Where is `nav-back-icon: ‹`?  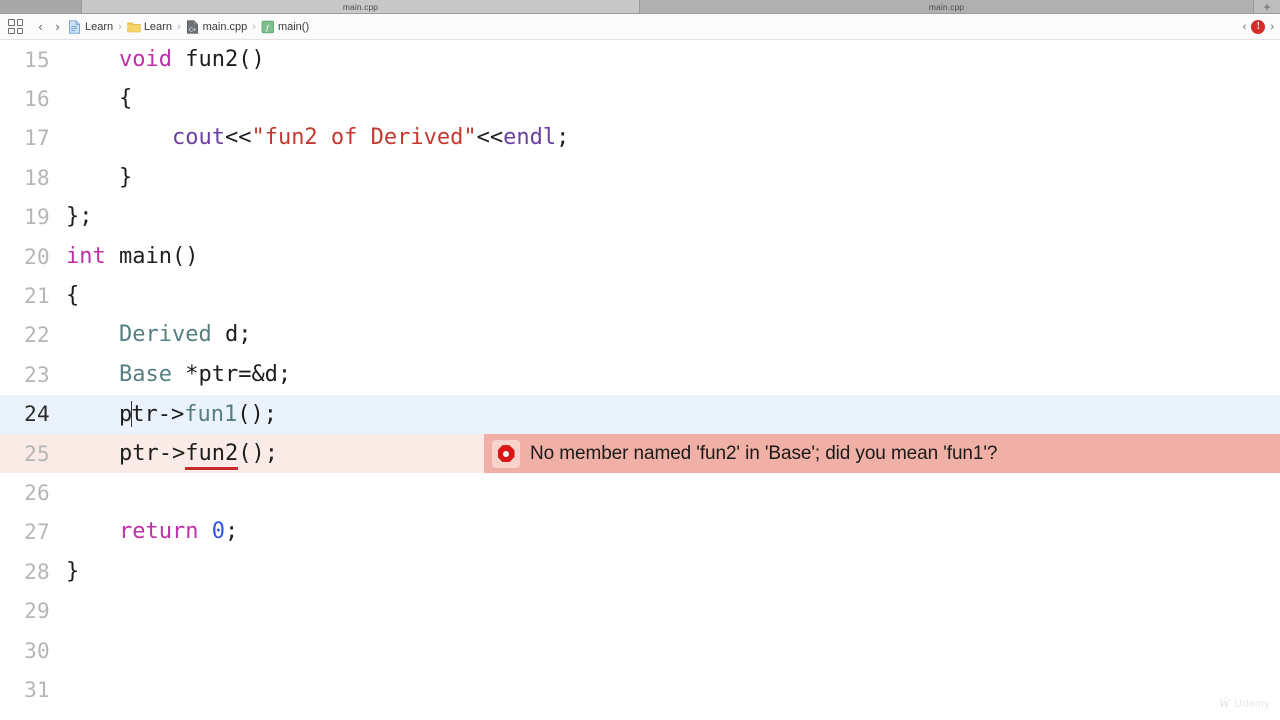
nav-back-icon: ‹ is located at coordinates (40, 26).